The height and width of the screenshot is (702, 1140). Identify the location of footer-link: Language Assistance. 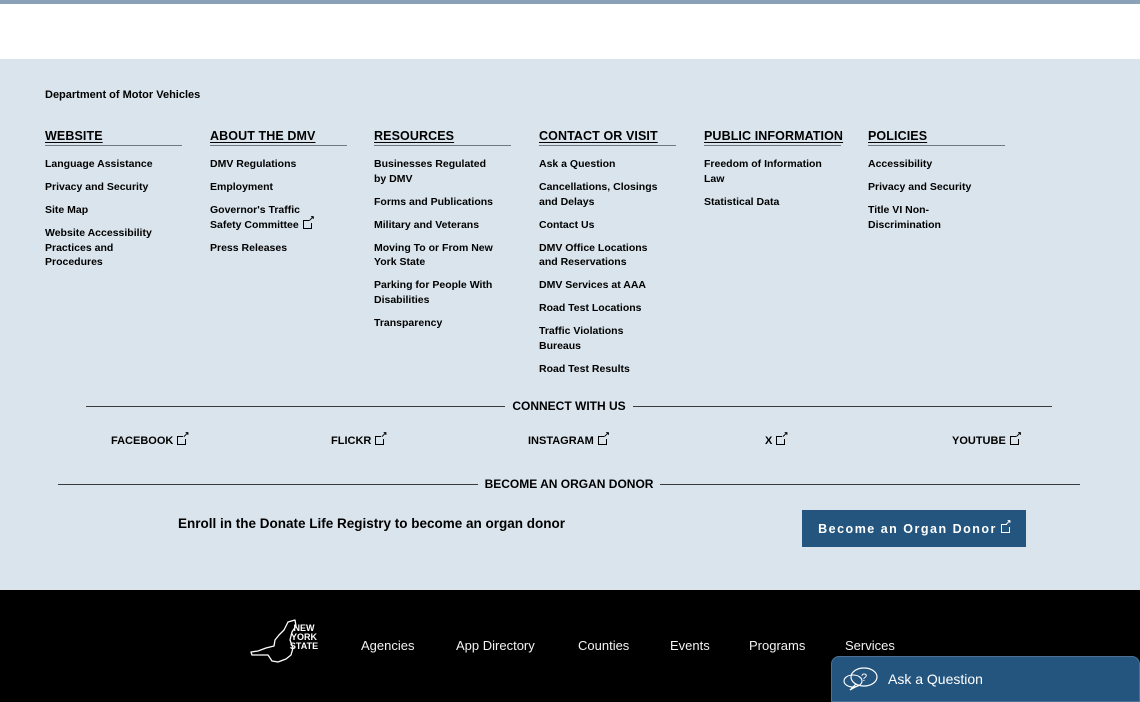
(113, 164).